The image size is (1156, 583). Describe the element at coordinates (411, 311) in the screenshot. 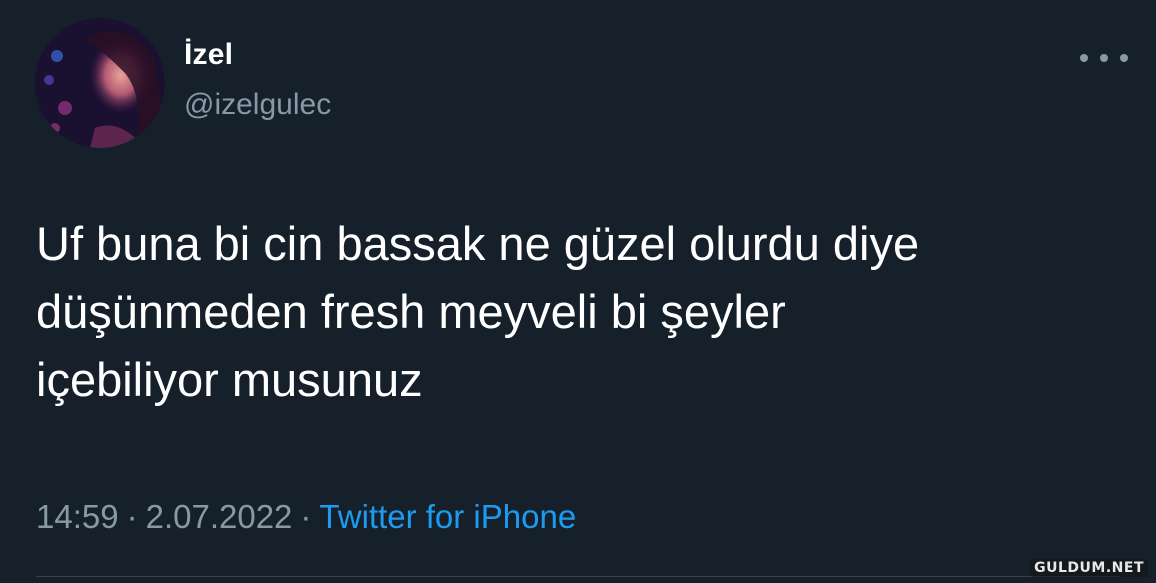

I see `tweet-text-line: düşünmeden fresh meyveli bi şeyler` at that location.